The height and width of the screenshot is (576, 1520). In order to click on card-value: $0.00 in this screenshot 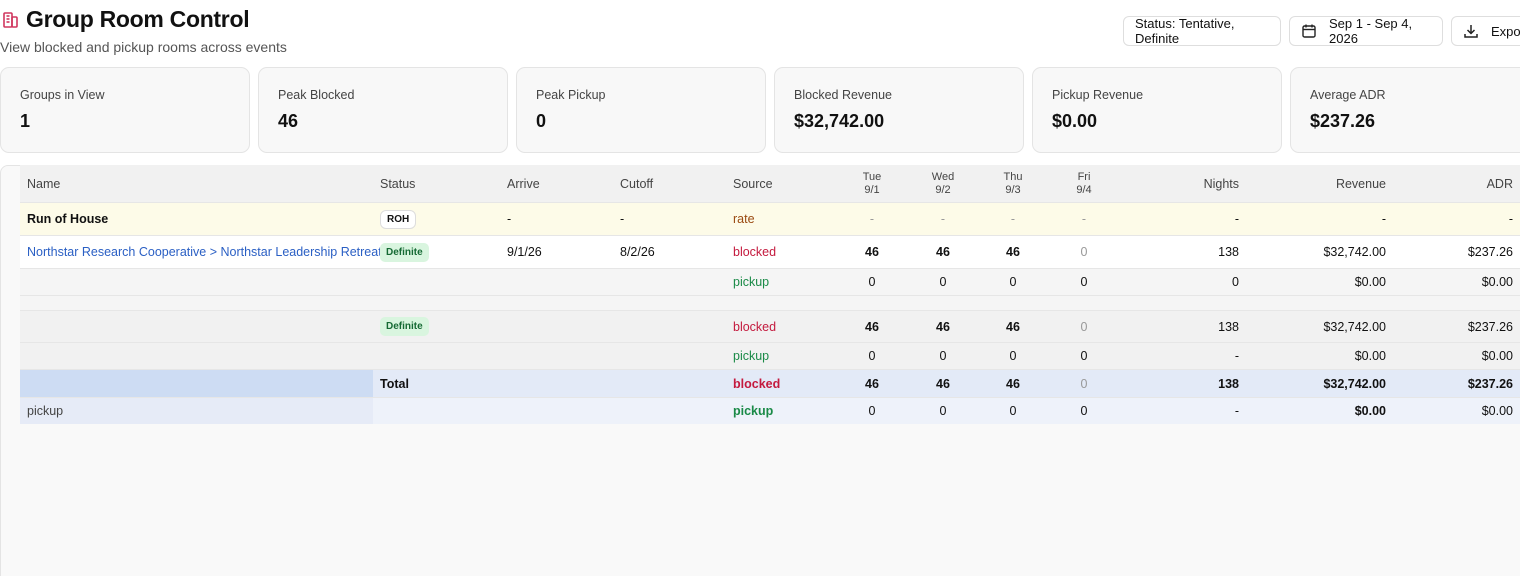, I will do `click(1075, 121)`.